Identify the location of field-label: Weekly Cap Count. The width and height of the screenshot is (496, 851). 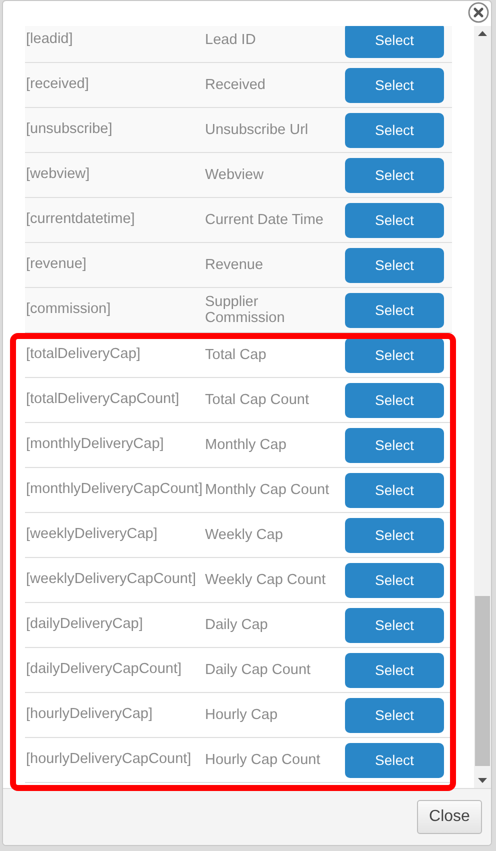
(266, 580).